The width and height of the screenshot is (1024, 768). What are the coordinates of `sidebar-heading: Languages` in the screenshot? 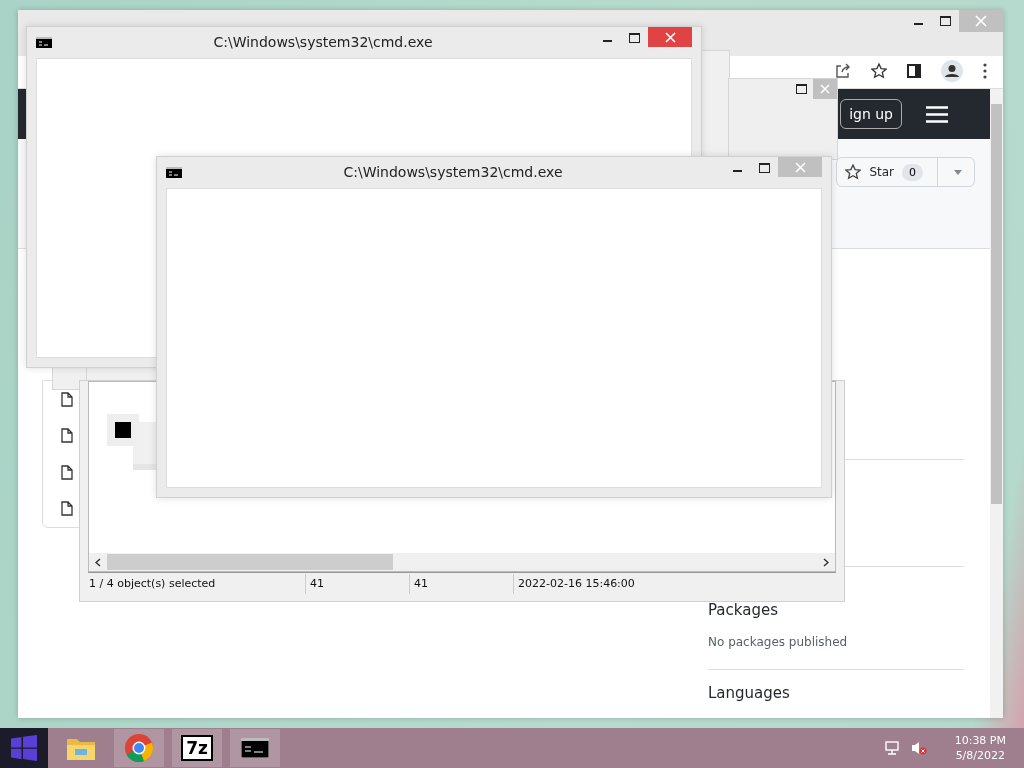 It's located at (749, 693).